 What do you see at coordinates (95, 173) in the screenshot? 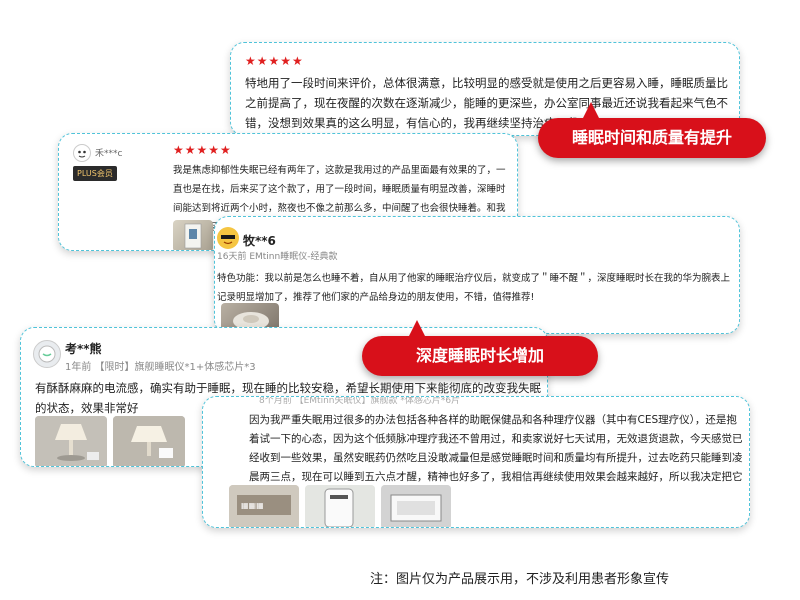
I see `plus-member-badge: PLUS会员` at bounding box center [95, 173].